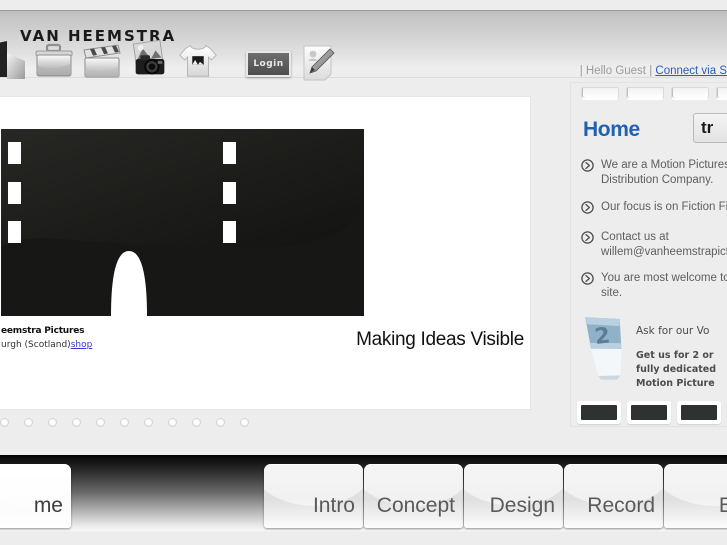  I want to click on nav-tab-me: me, so click(35, 496).